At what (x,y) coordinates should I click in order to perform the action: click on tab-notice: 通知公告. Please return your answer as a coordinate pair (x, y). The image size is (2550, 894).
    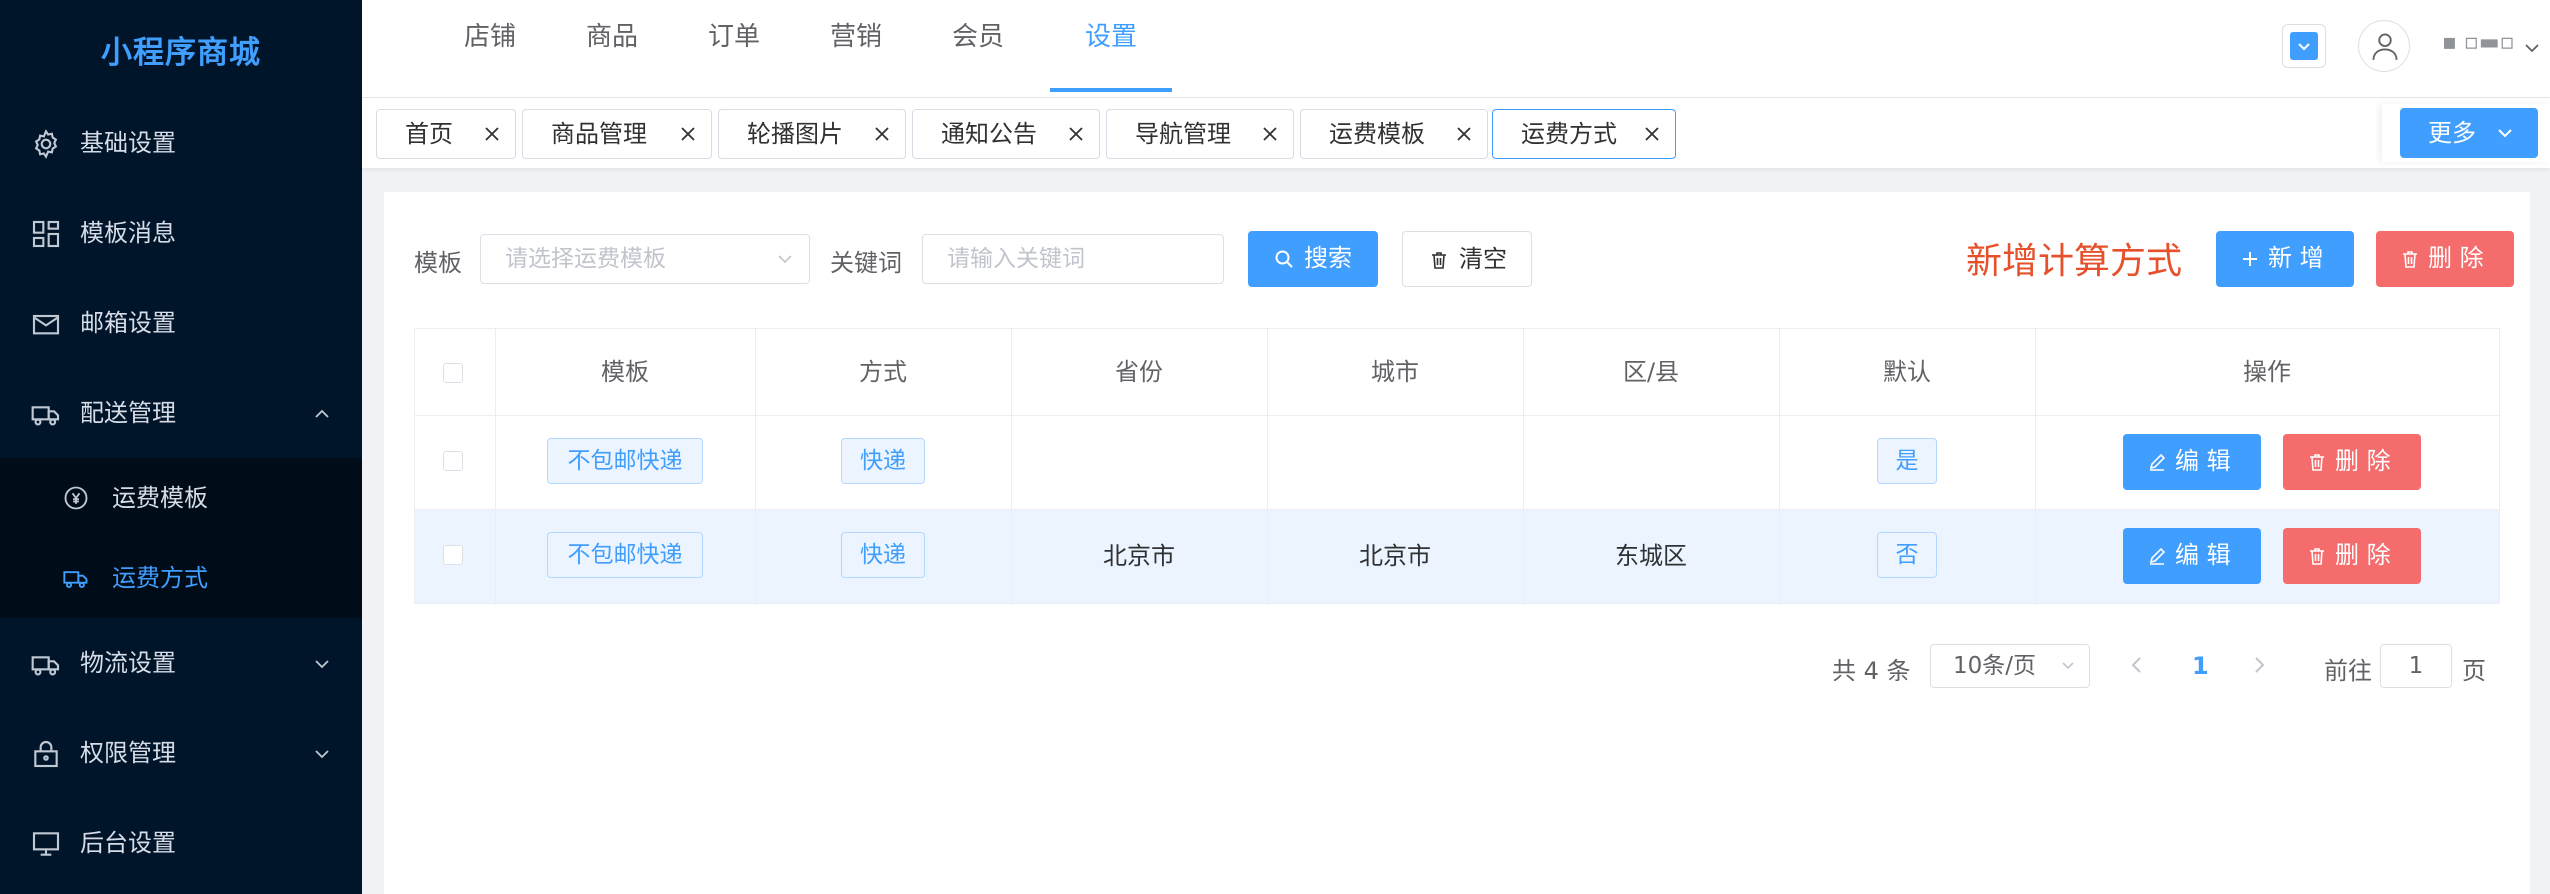
    Looking at the image, I should click on (1006, 134).